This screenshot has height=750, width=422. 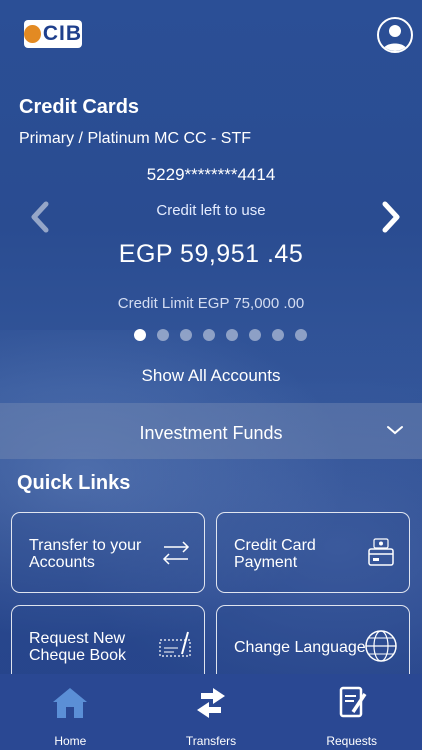 What do you see at coordinates (211, 210) in the screenshot?
I see `credit-left-label: Credit left to use` at bounding box center [211, 210].